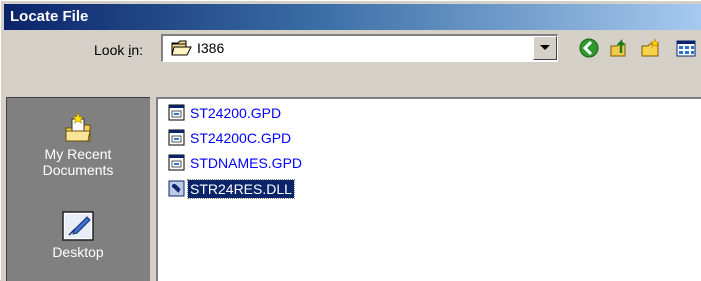 This screenshot has height=281, width=701. I want to click on new-folder-icon, so click(650, 47).